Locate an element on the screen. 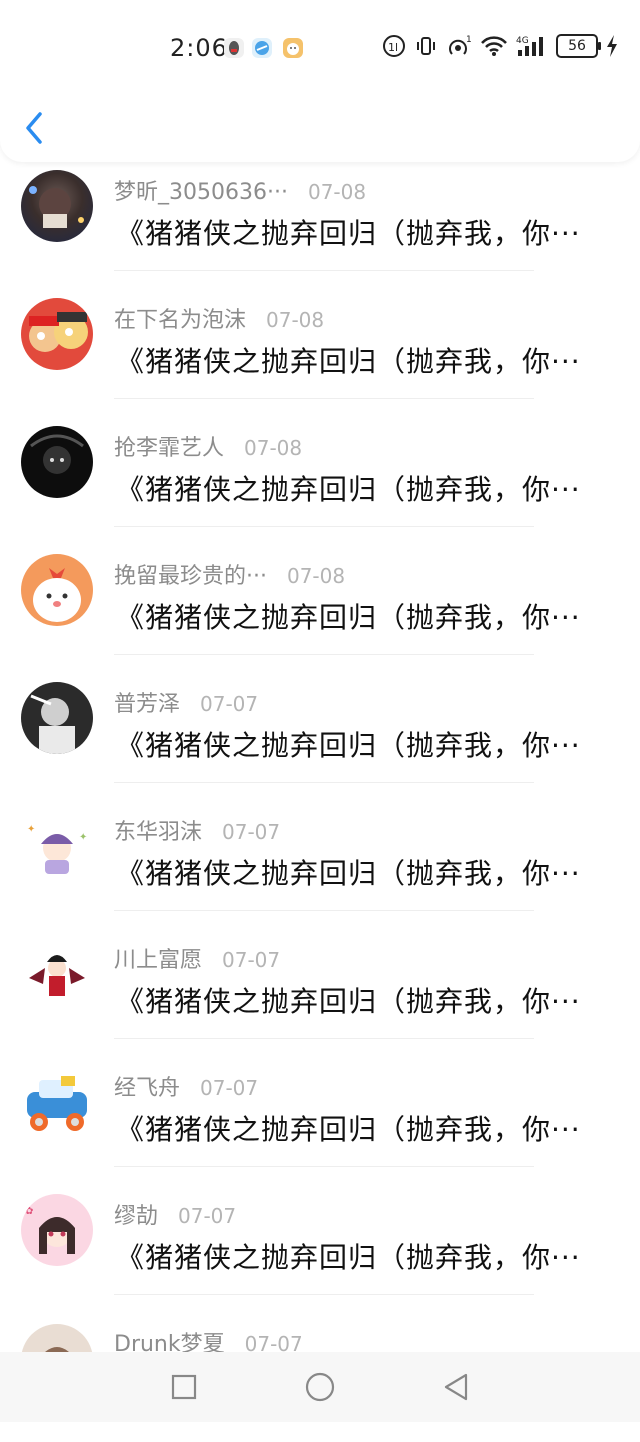 This screenshot has width=640, height=1442. system-nav-bar is located at coordinates (320, 1387).